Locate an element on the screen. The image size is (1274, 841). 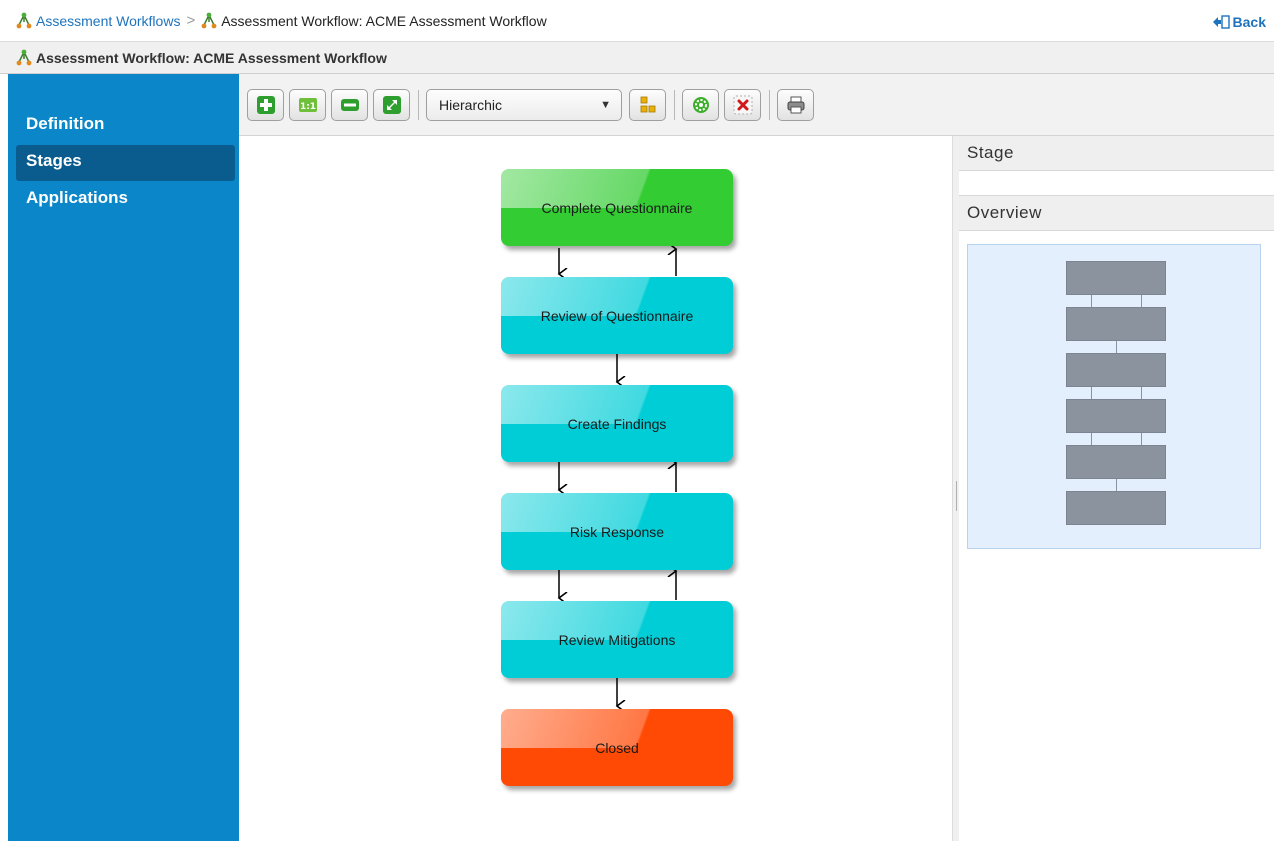
actual-size-button: 1:1 is located at coordinates (307, 104).